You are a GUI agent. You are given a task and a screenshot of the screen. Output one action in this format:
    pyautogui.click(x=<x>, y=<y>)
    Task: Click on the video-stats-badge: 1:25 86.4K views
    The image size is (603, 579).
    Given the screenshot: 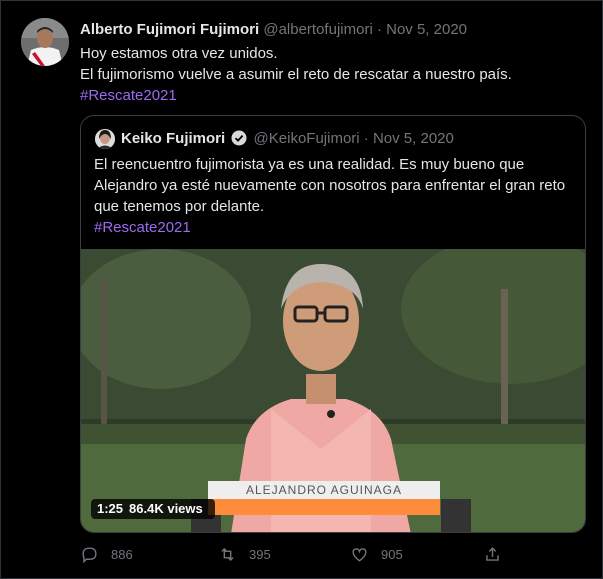 What is the action you would take?
    pyautogui.click(x=153, y=509)
    